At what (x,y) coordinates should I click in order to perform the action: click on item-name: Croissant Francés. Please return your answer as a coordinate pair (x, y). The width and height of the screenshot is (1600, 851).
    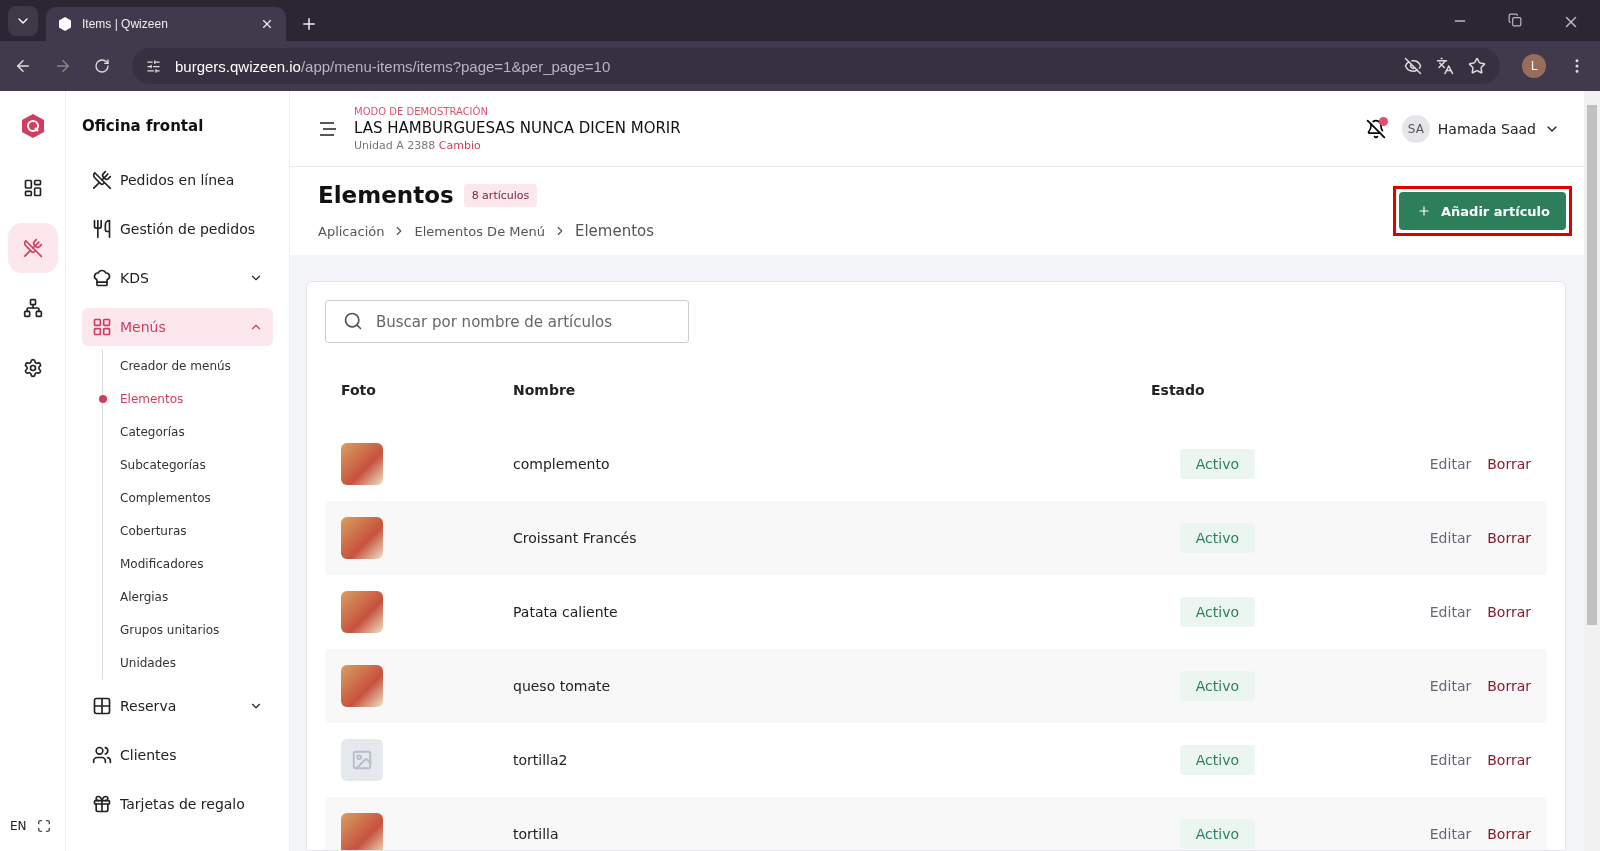
    Looking at the image, I should click on (575, 538).